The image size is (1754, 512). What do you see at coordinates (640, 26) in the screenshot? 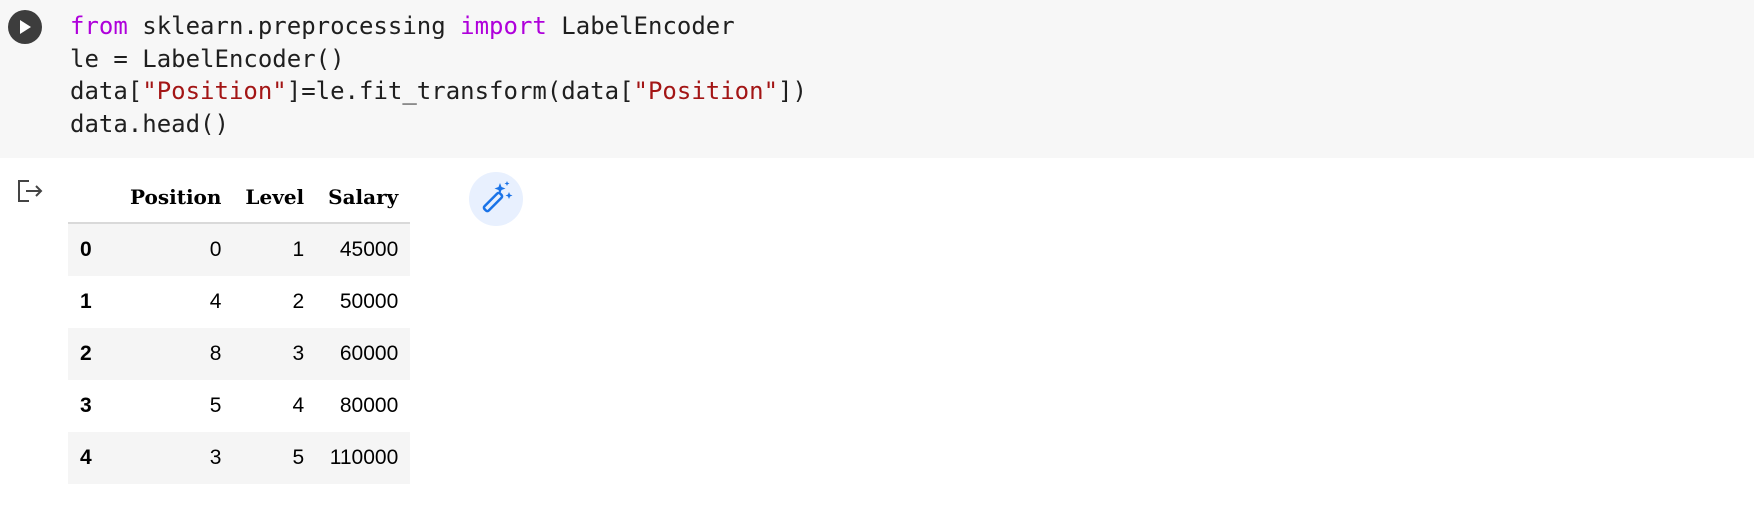
I see `code-text: LabelEncoder` at bounding box center [640, 26].